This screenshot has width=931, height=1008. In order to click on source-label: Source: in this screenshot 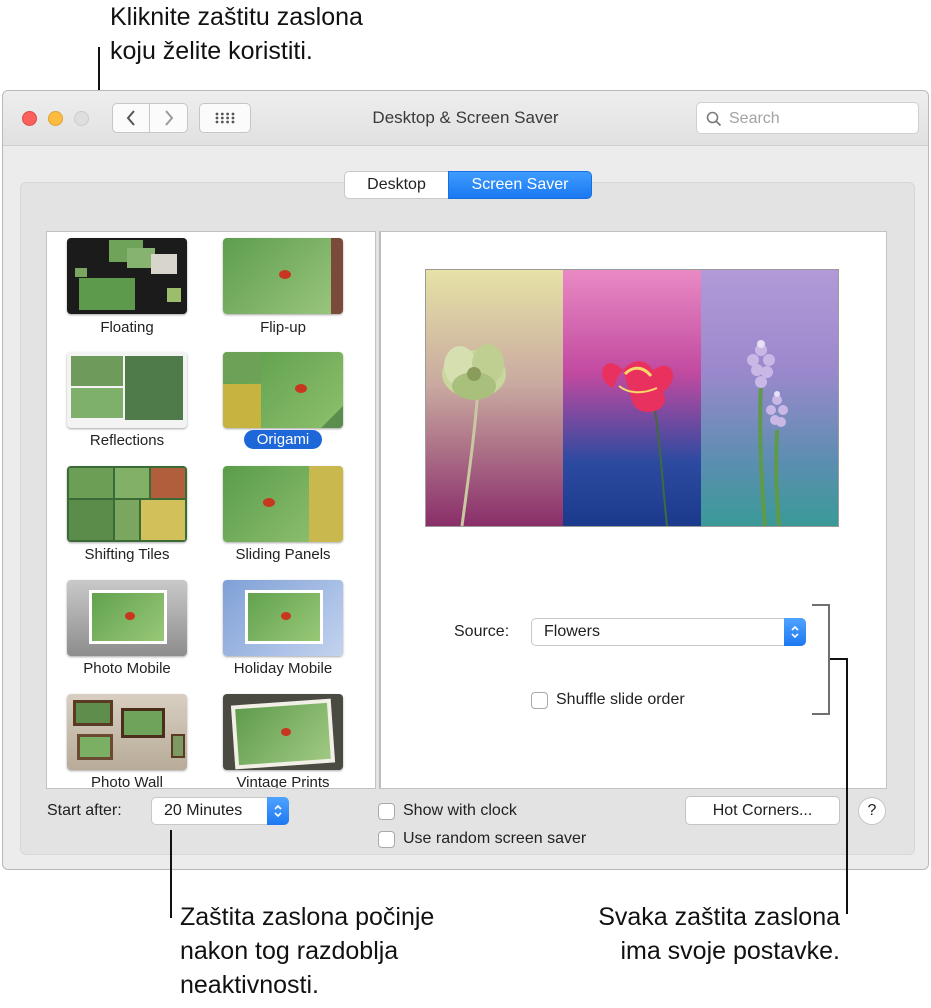, I will do `click(482, 631)`.